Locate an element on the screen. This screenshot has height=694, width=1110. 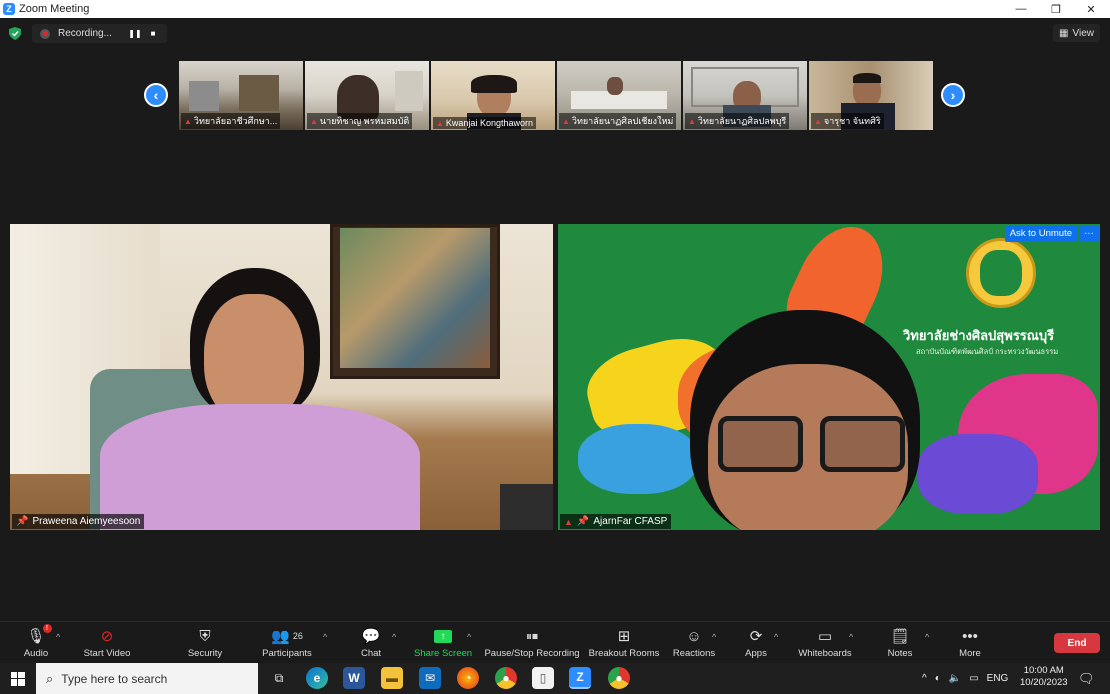
college-logo-subtext: สถาบันบัณฑิตพัฒนศิลป์ กระทรวงวัฒนธรรม is located at coordinates (987, 351).